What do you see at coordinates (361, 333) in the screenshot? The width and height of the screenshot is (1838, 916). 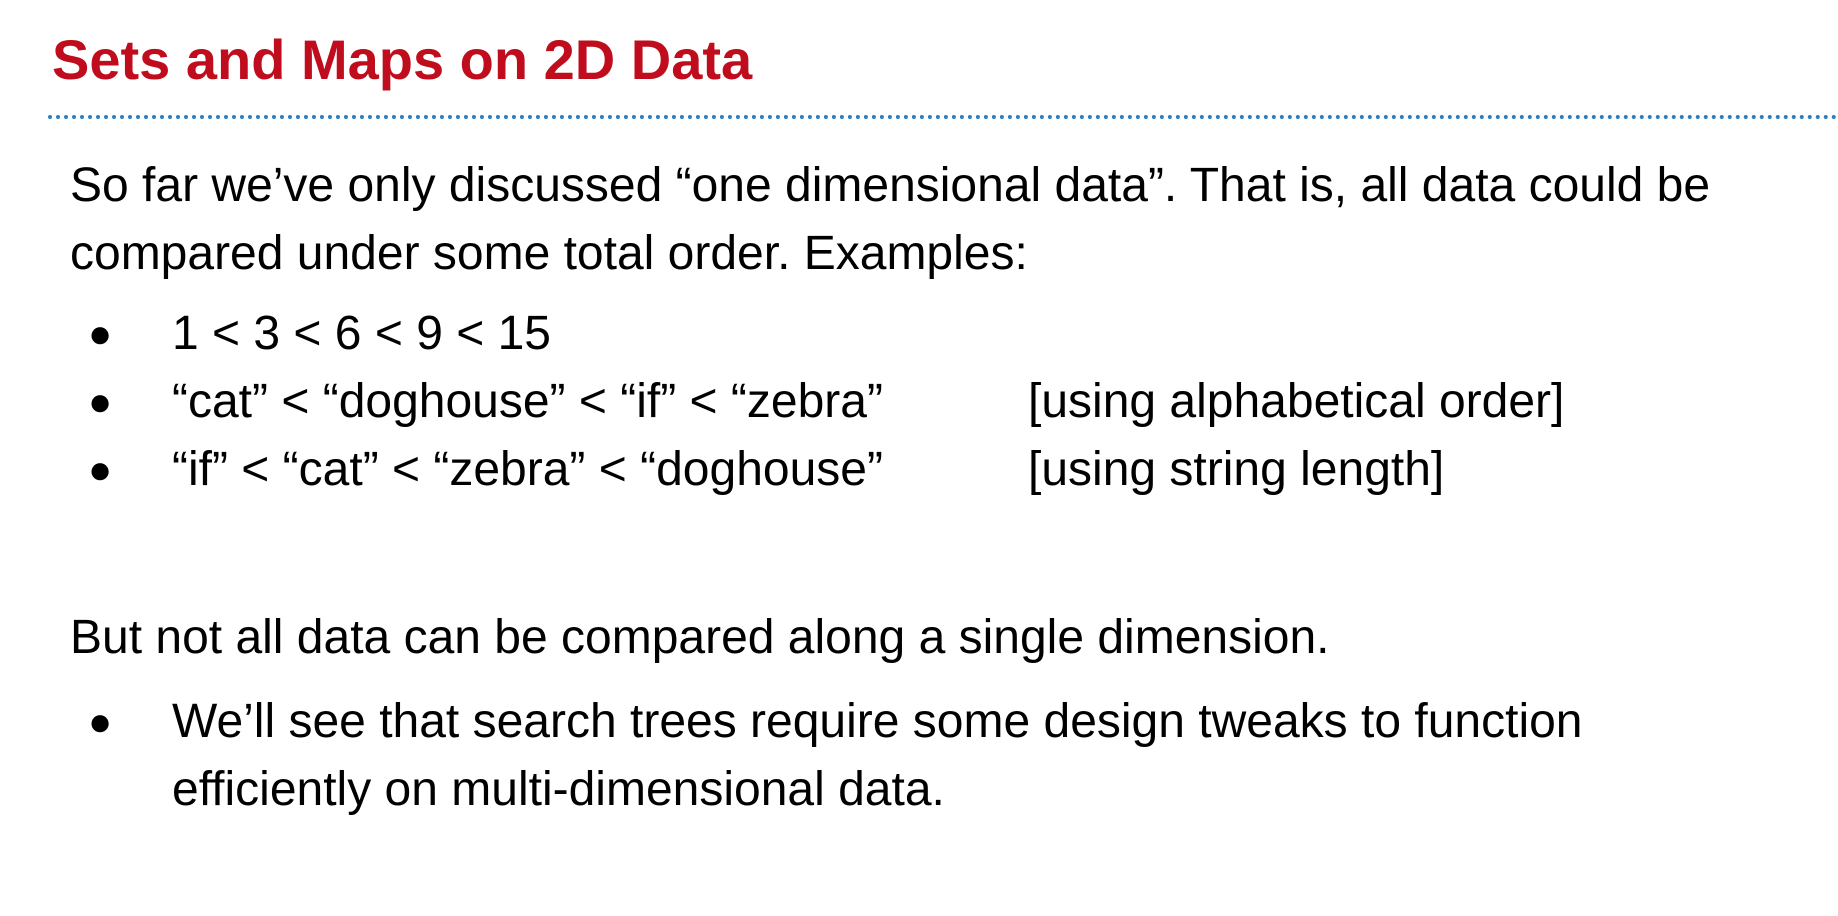 I see `example-text: 1 < 3 < 6 < 9 < 15` at bounding box center [361, 333].